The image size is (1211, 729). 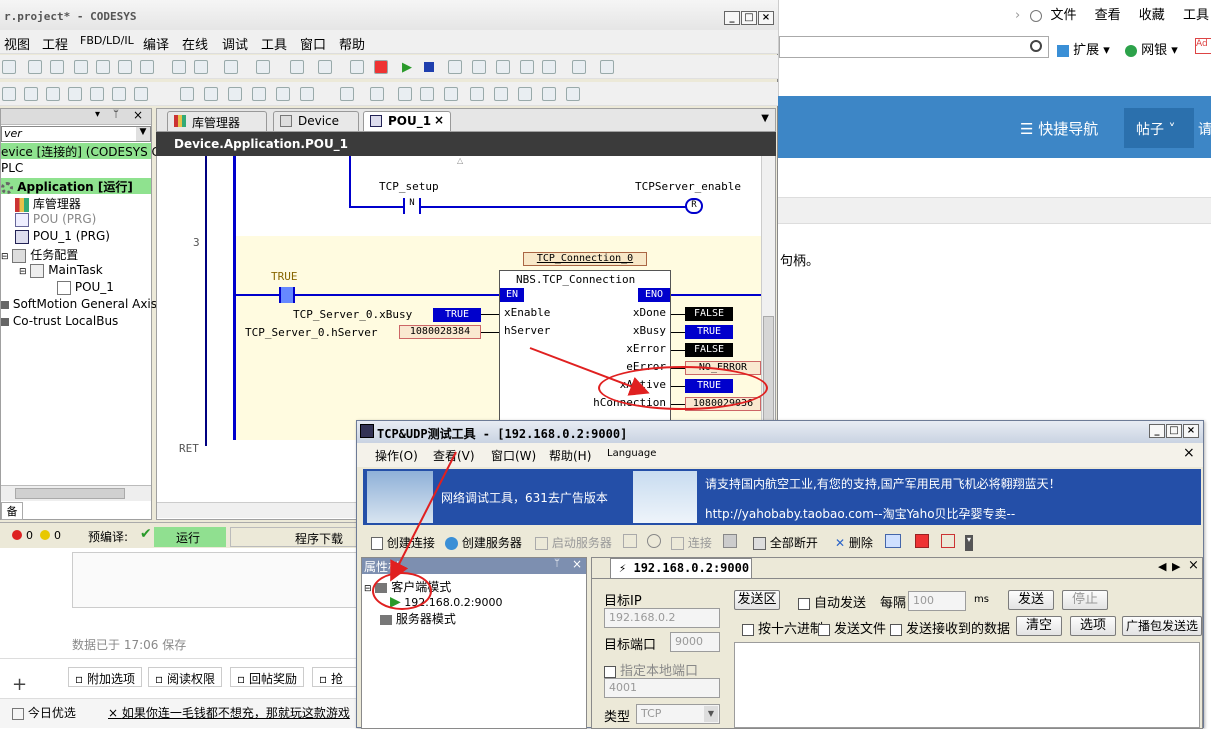 What do you see at coordinates (55, 43) in the screenshot?
I see `menu-project: 工程` at bounding box center [55, 43].